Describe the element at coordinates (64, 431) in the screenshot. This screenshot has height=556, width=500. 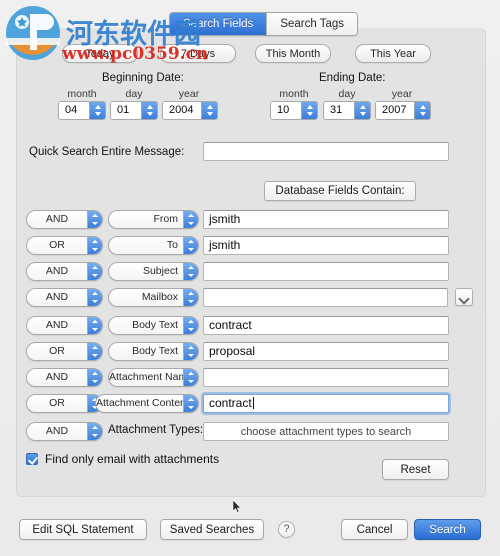
I see `boolean-operator-popup-8: AND` at that location.